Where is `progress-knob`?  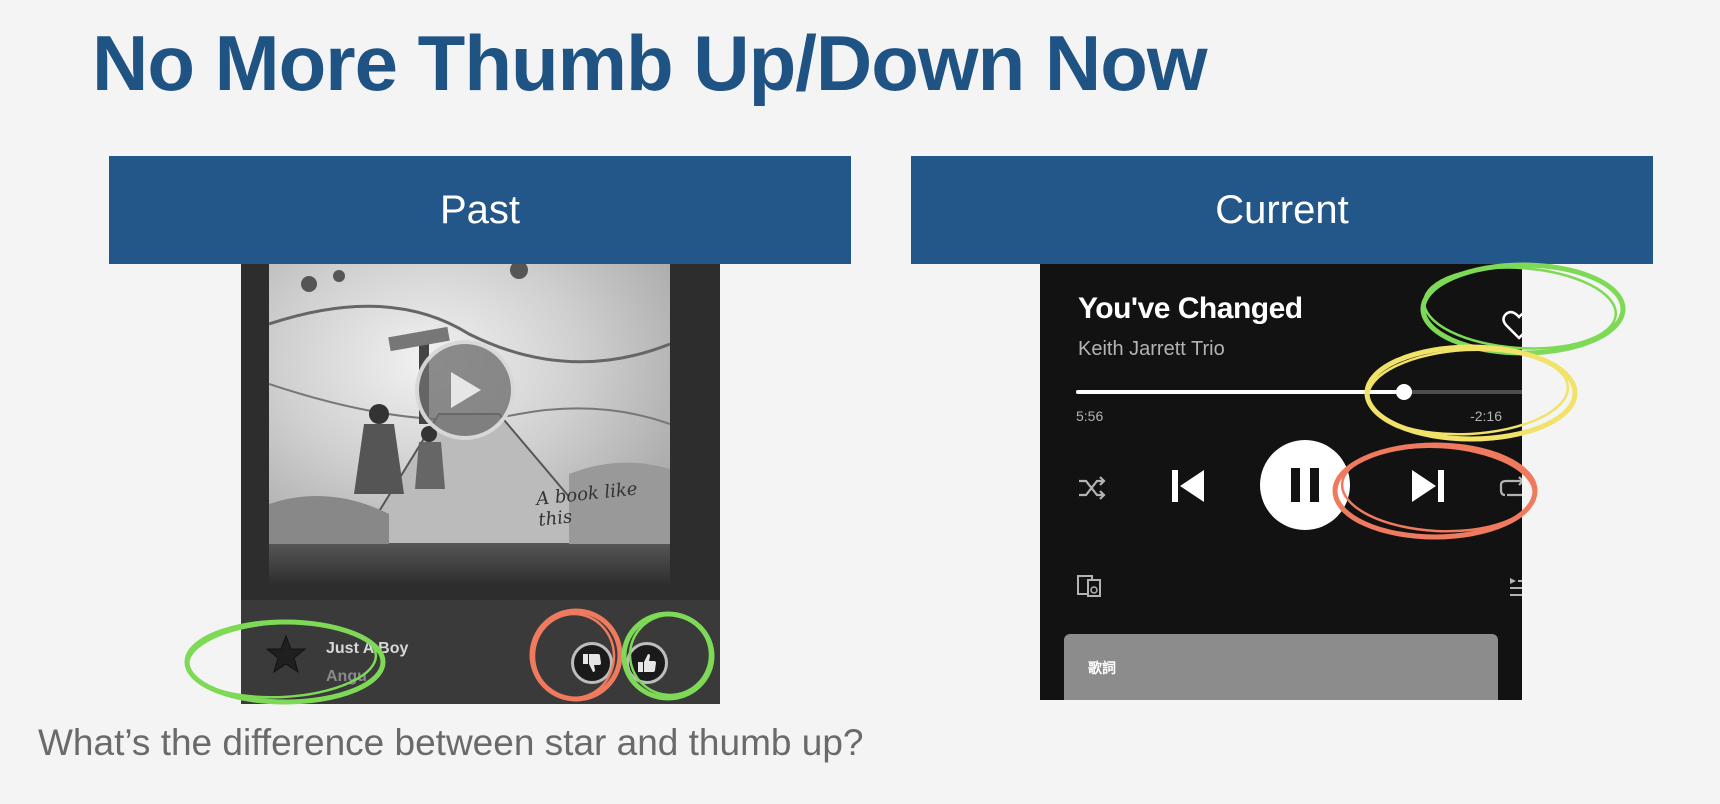
progress-knob is located at coordinates (1404, 392).